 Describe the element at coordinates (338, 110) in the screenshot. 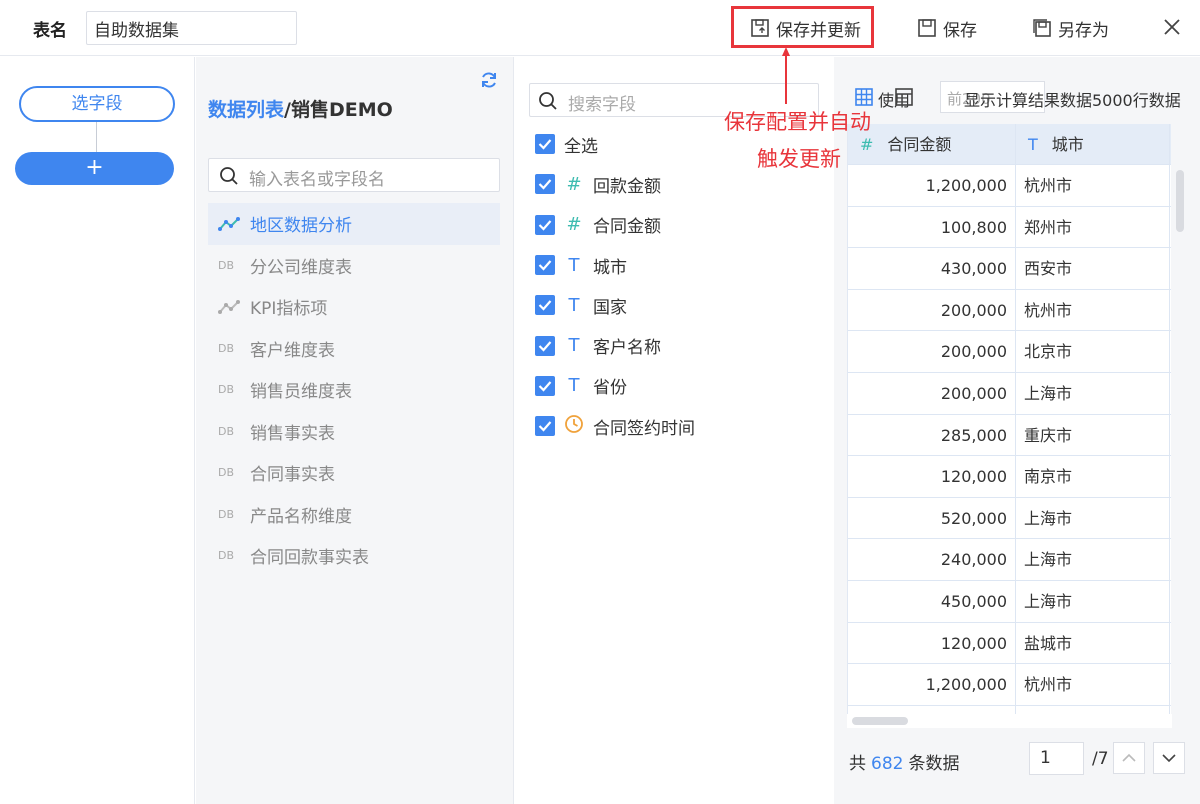

I see `table-list-title-suffix: /销售DEMO` at that location.